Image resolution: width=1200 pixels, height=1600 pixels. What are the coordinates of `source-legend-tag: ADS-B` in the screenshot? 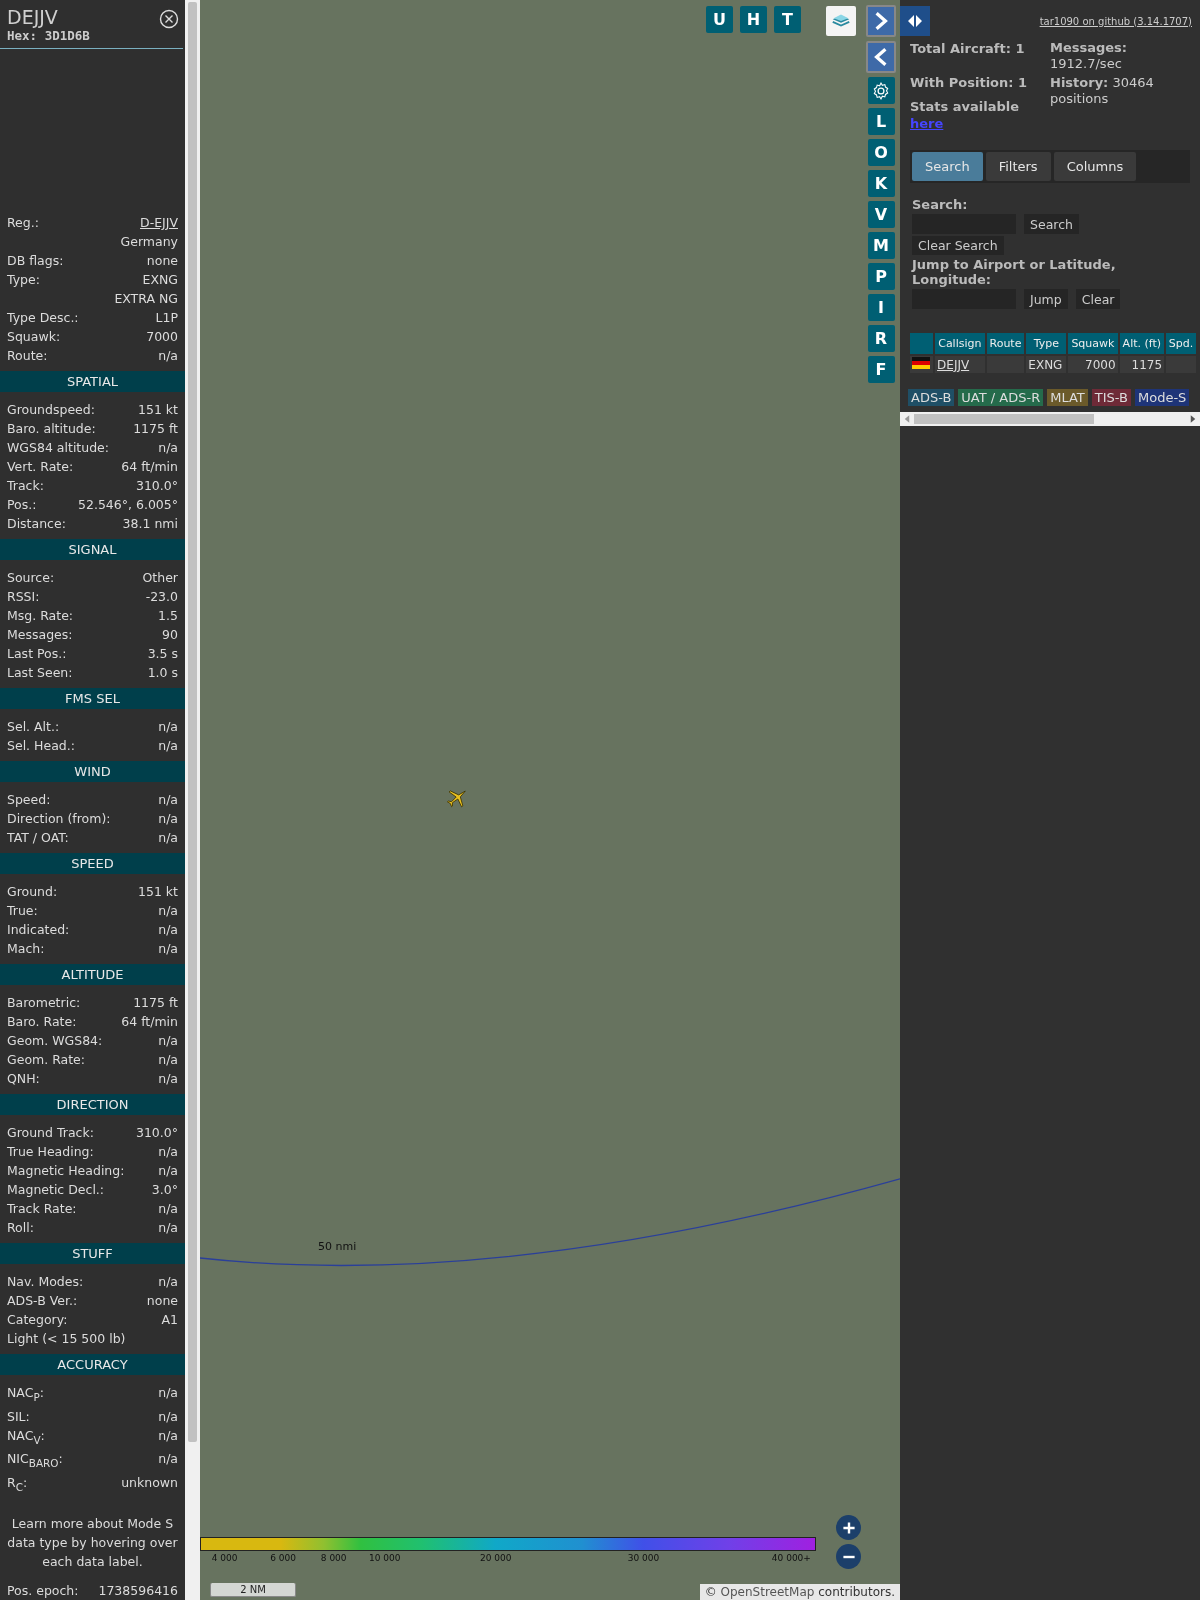 It's located at (931, 397).